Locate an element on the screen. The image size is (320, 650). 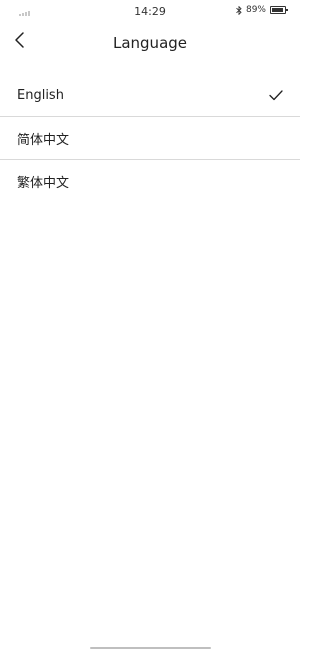
nav-bar: Language is located at coordinates (150, 43).